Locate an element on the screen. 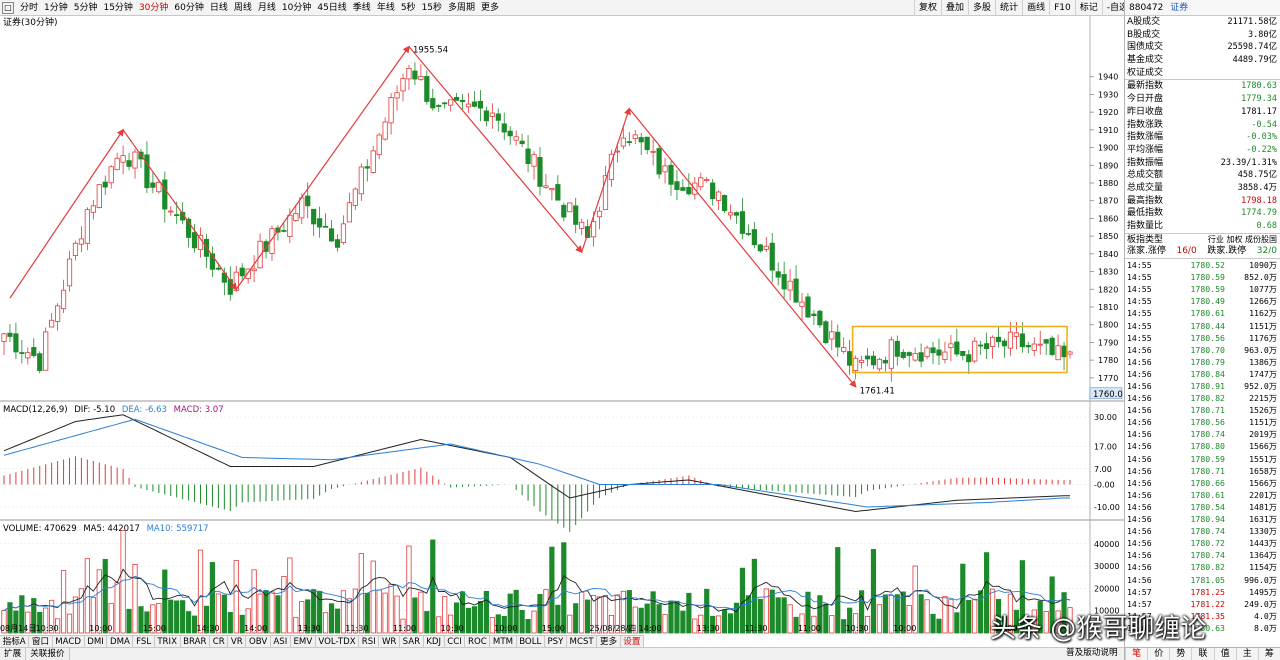  stock-name: 证券 is located at coordinates (1179, 8).